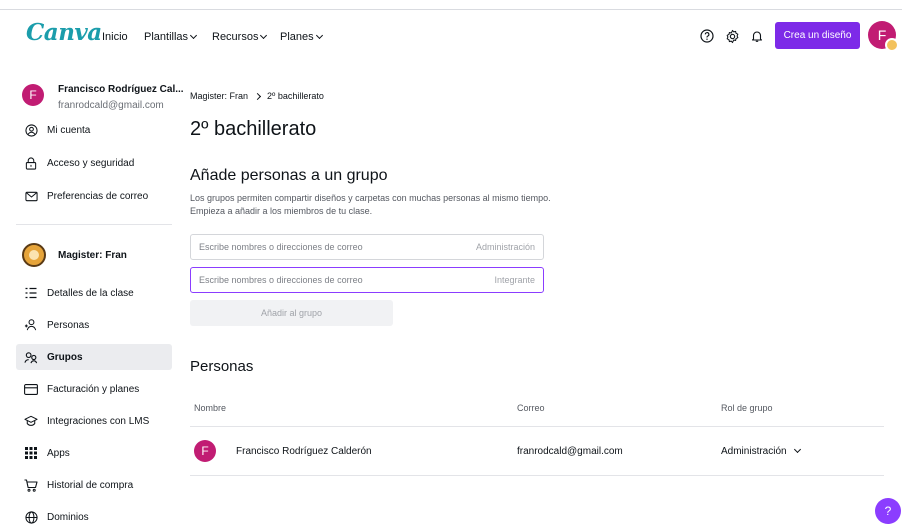 The image size is (902, 524). I want to click on nav-plantillas: Plantillas, so click(178, 37).